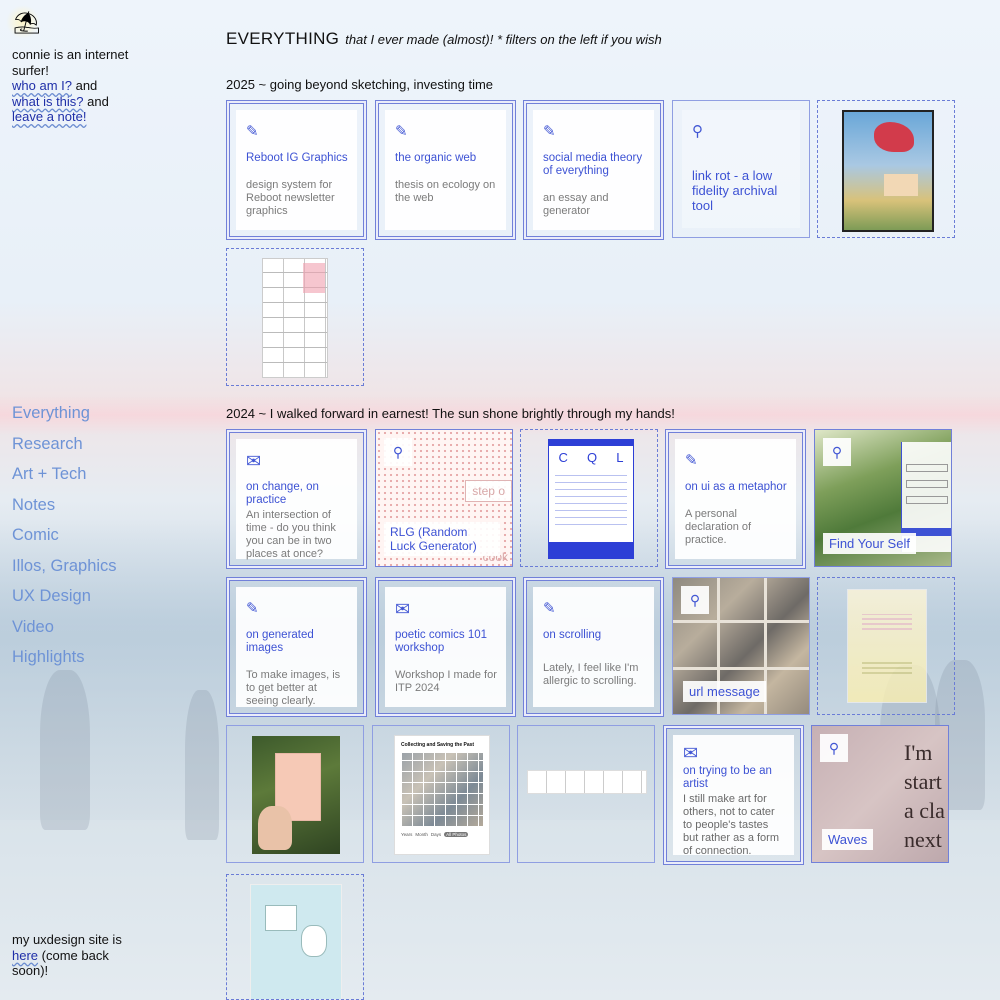 This screenshot has width=1000, height=1000. What do you see at coordinates (64, 418) in the screenshot?
I see `nav-item-everything: Everything` at bounding box center [64, 418].